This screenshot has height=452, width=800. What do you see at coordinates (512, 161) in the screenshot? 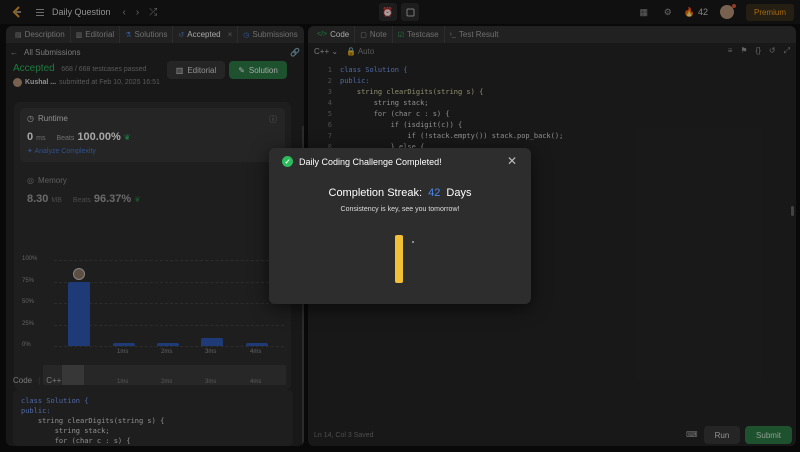
I see `close-icon: ✕` at bounding box center [512, 161].